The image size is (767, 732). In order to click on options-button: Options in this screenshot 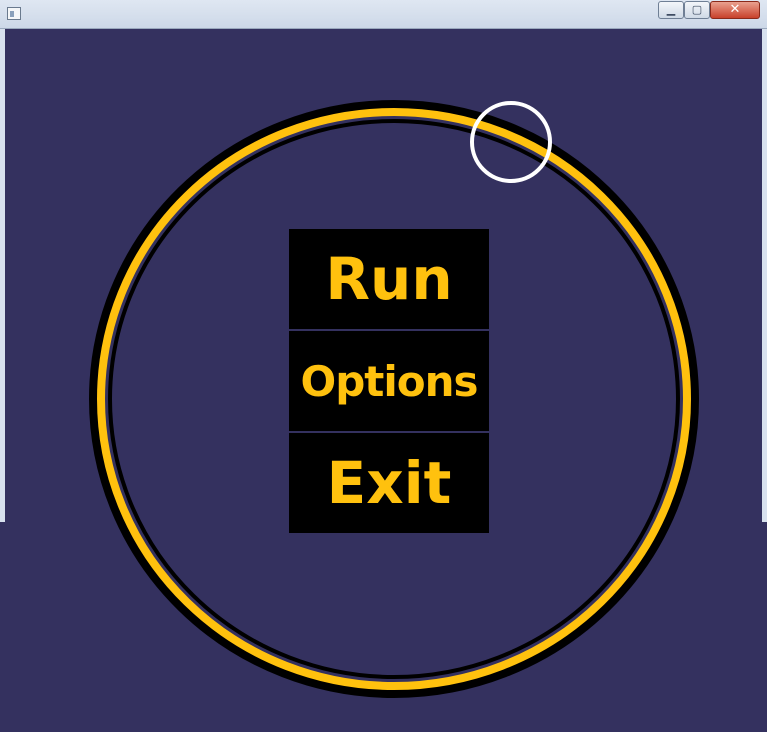, I will do `click(389, 381)`.